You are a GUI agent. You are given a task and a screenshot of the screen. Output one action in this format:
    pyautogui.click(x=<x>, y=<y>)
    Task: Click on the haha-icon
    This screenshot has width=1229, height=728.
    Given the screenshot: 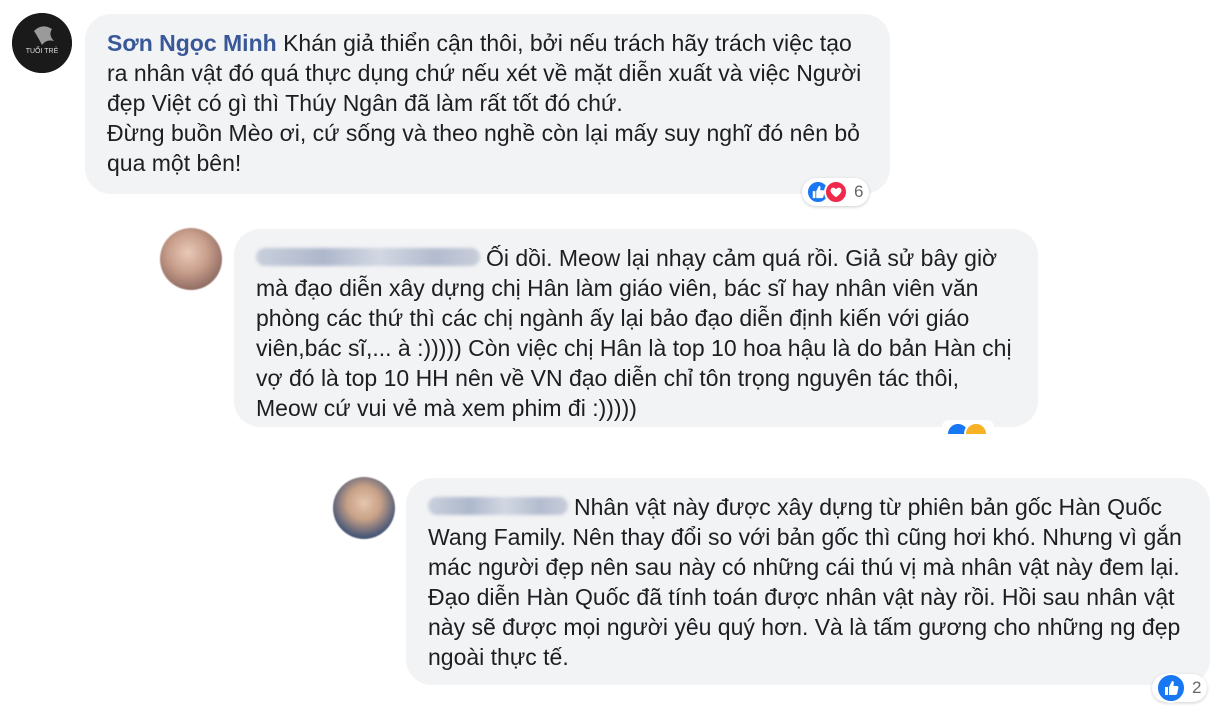 What is the action you would take?
    pyautogui.click(x=976, y=428)
    